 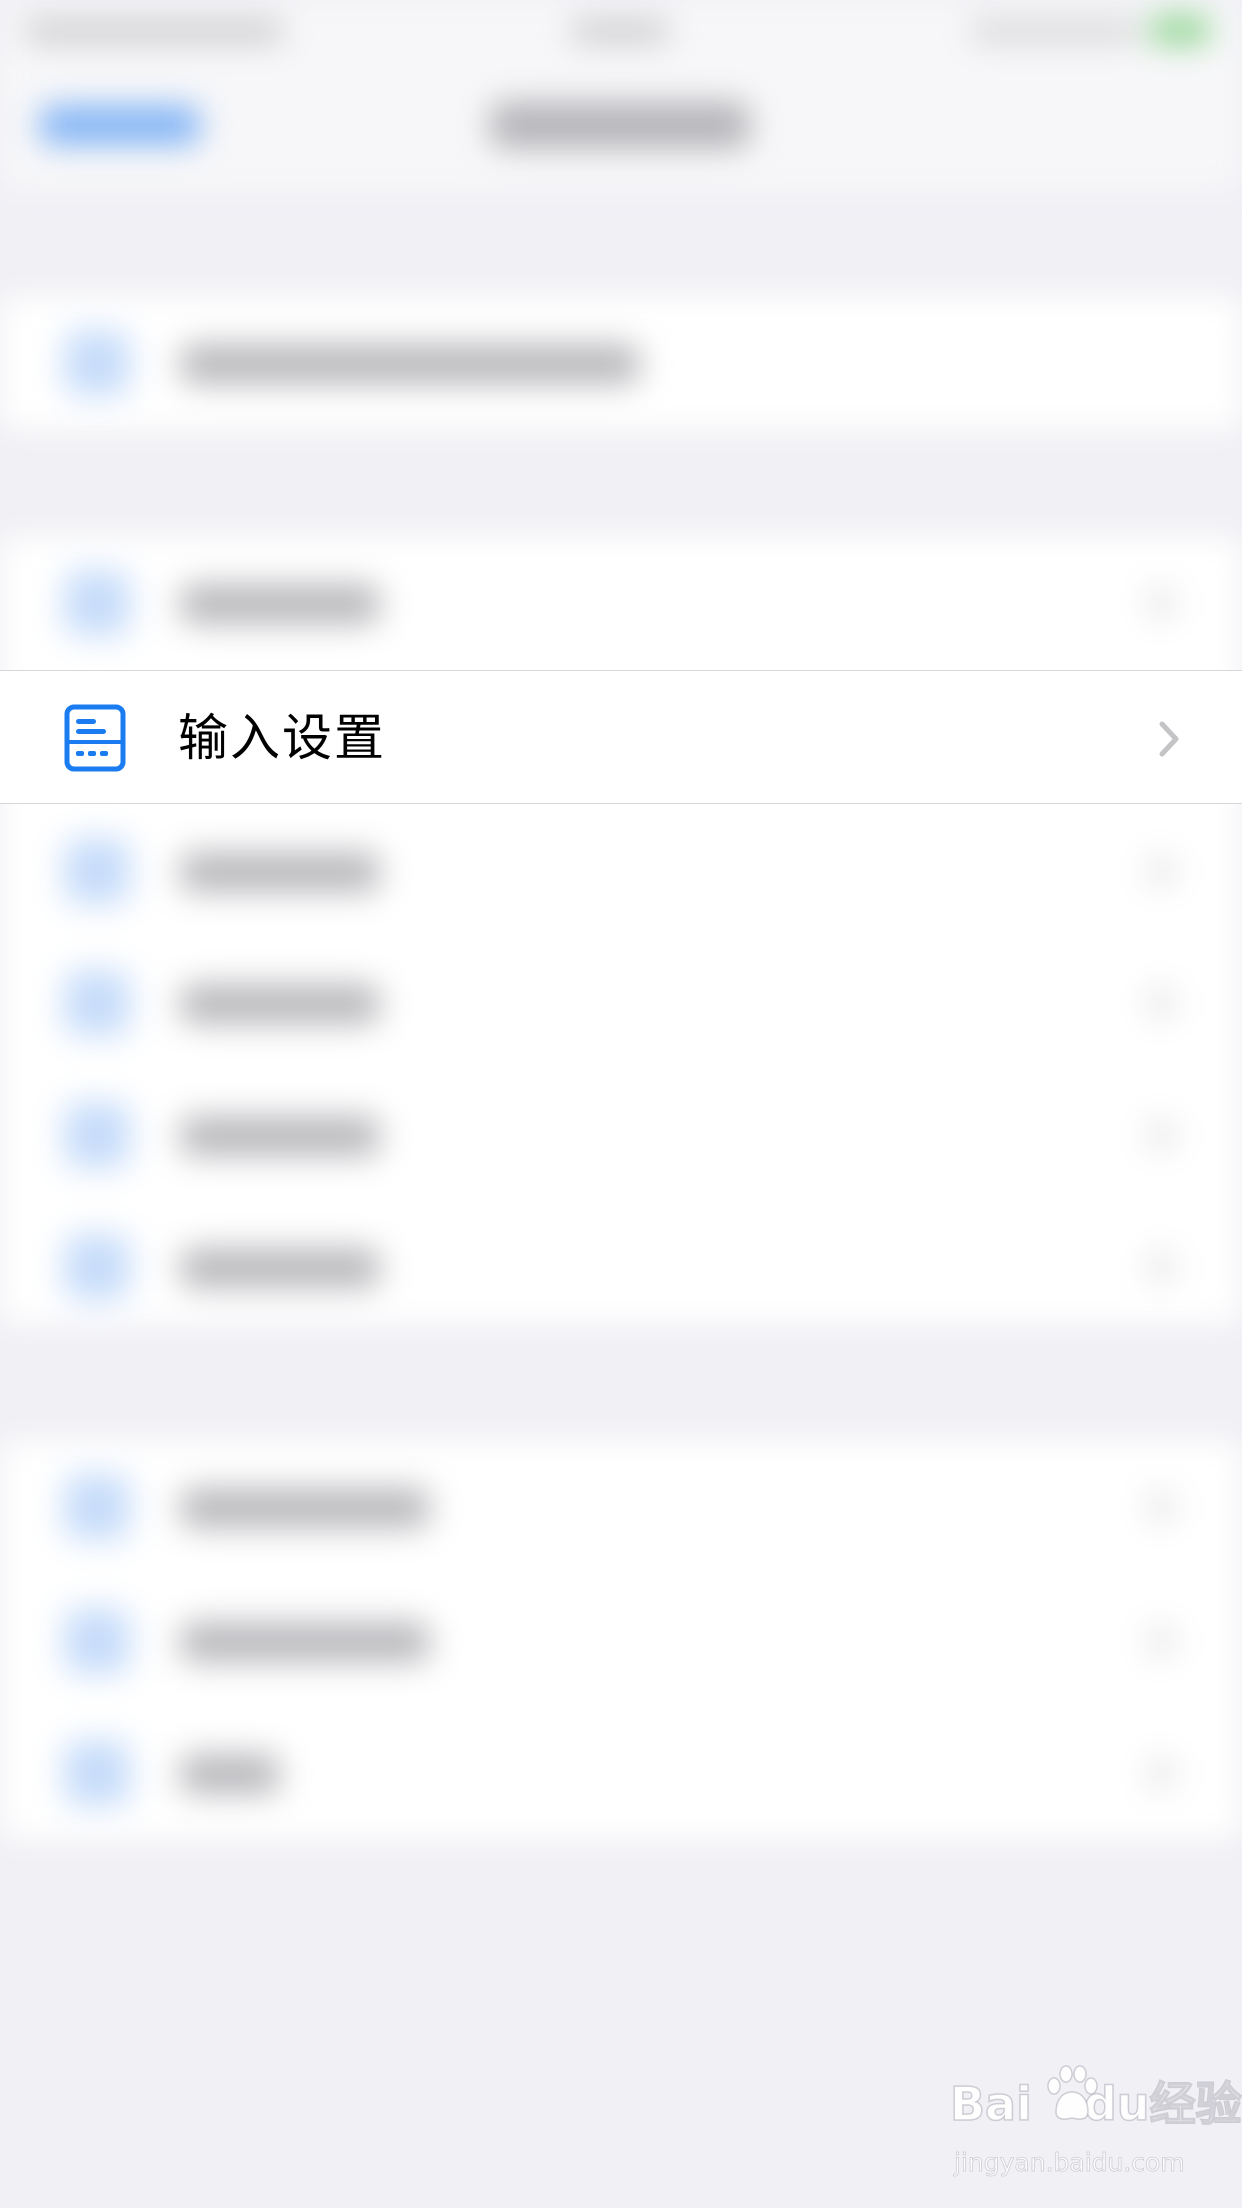 I want to click on navigation-bar, so click(x=621, y=127).